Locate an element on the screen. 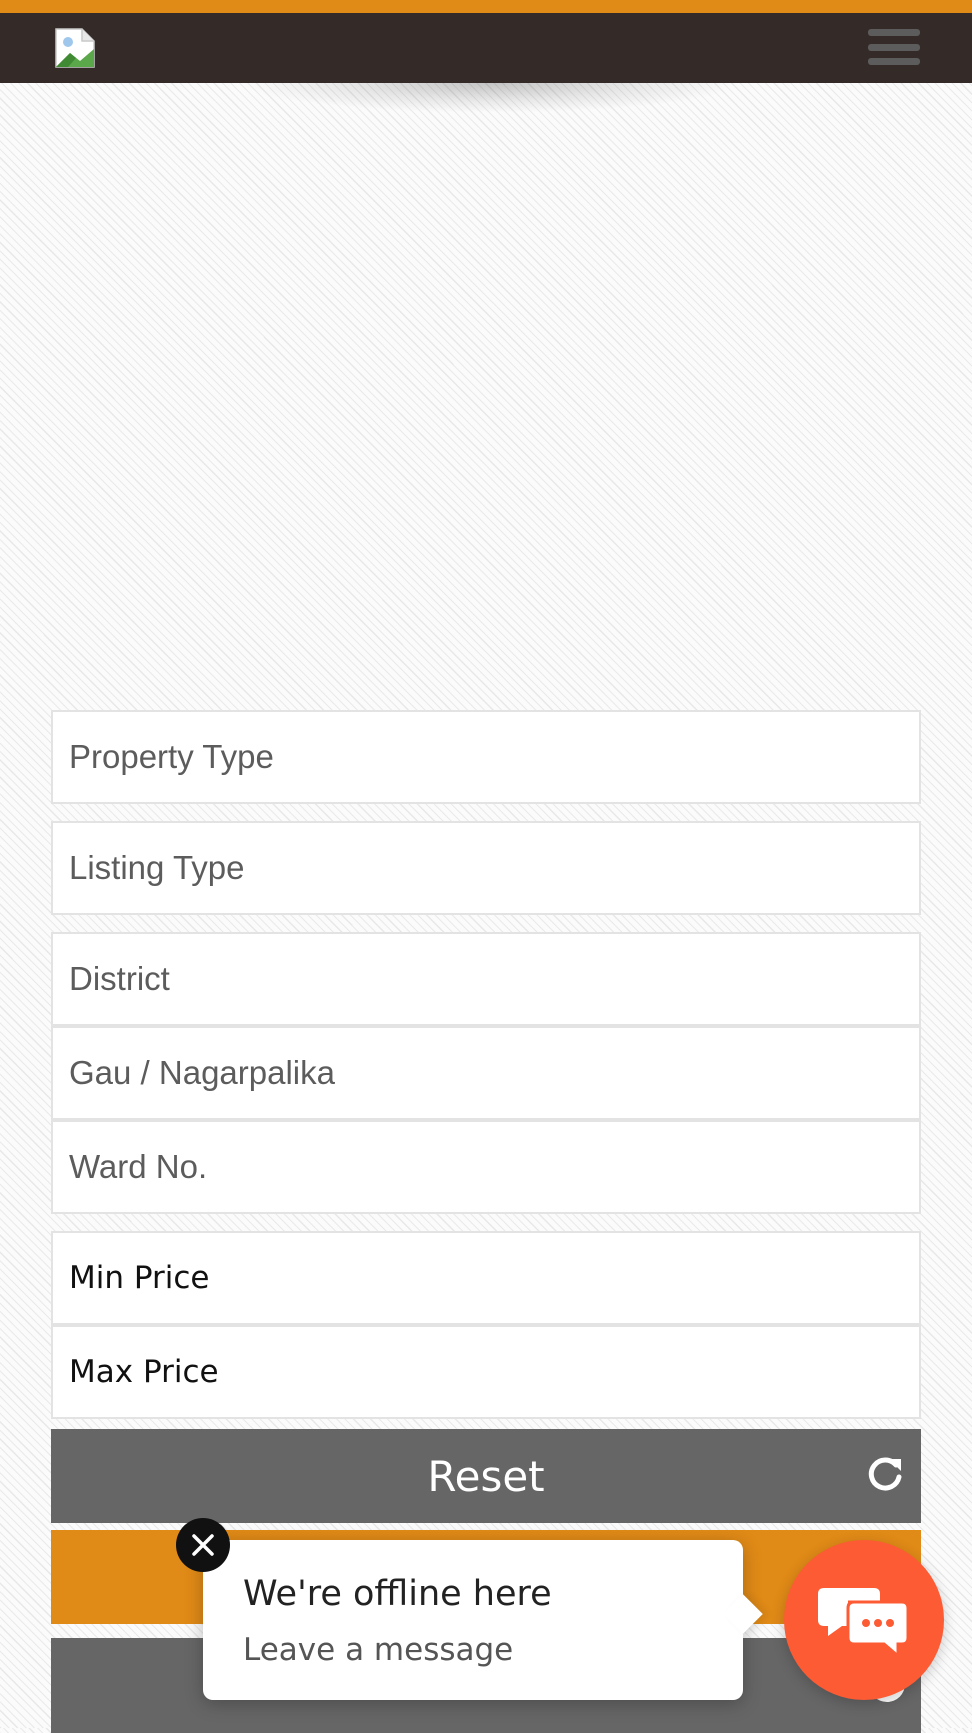 The width and height of the screenshot is (972, 1733). top-accent-bar is located at coordinates (486, 6).